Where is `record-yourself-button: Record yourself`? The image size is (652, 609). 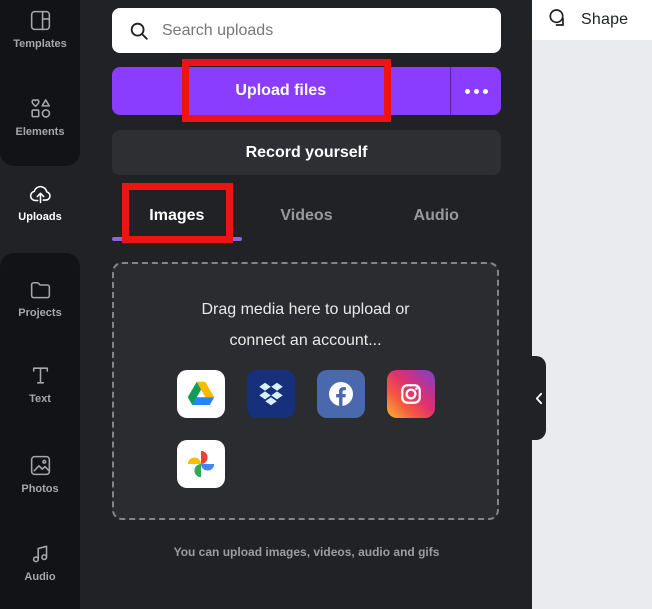
record-yourself-button: Record yourself is located at coordinates (306, 152).